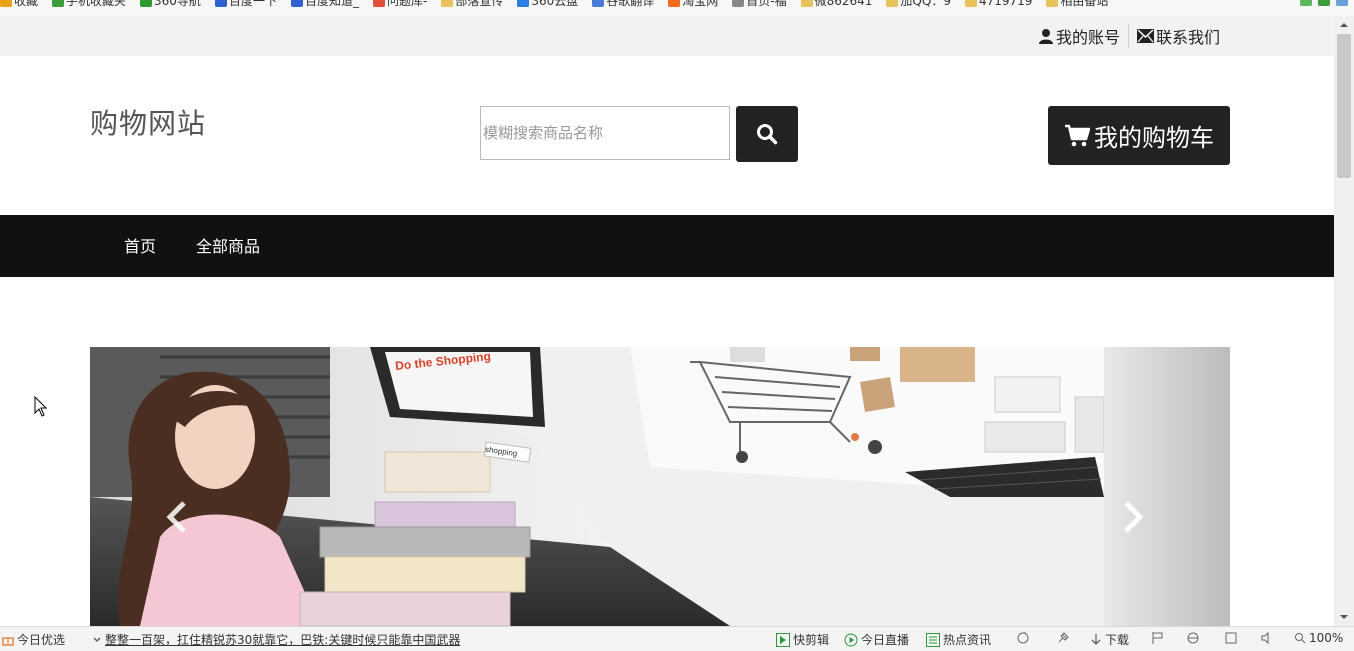 Image resolution: width=1354 pixels, height=651 pixels. Describe the element at coordinates (547, 4) in the screenshot. I see `bookmark-item: 360云盘` at that location.